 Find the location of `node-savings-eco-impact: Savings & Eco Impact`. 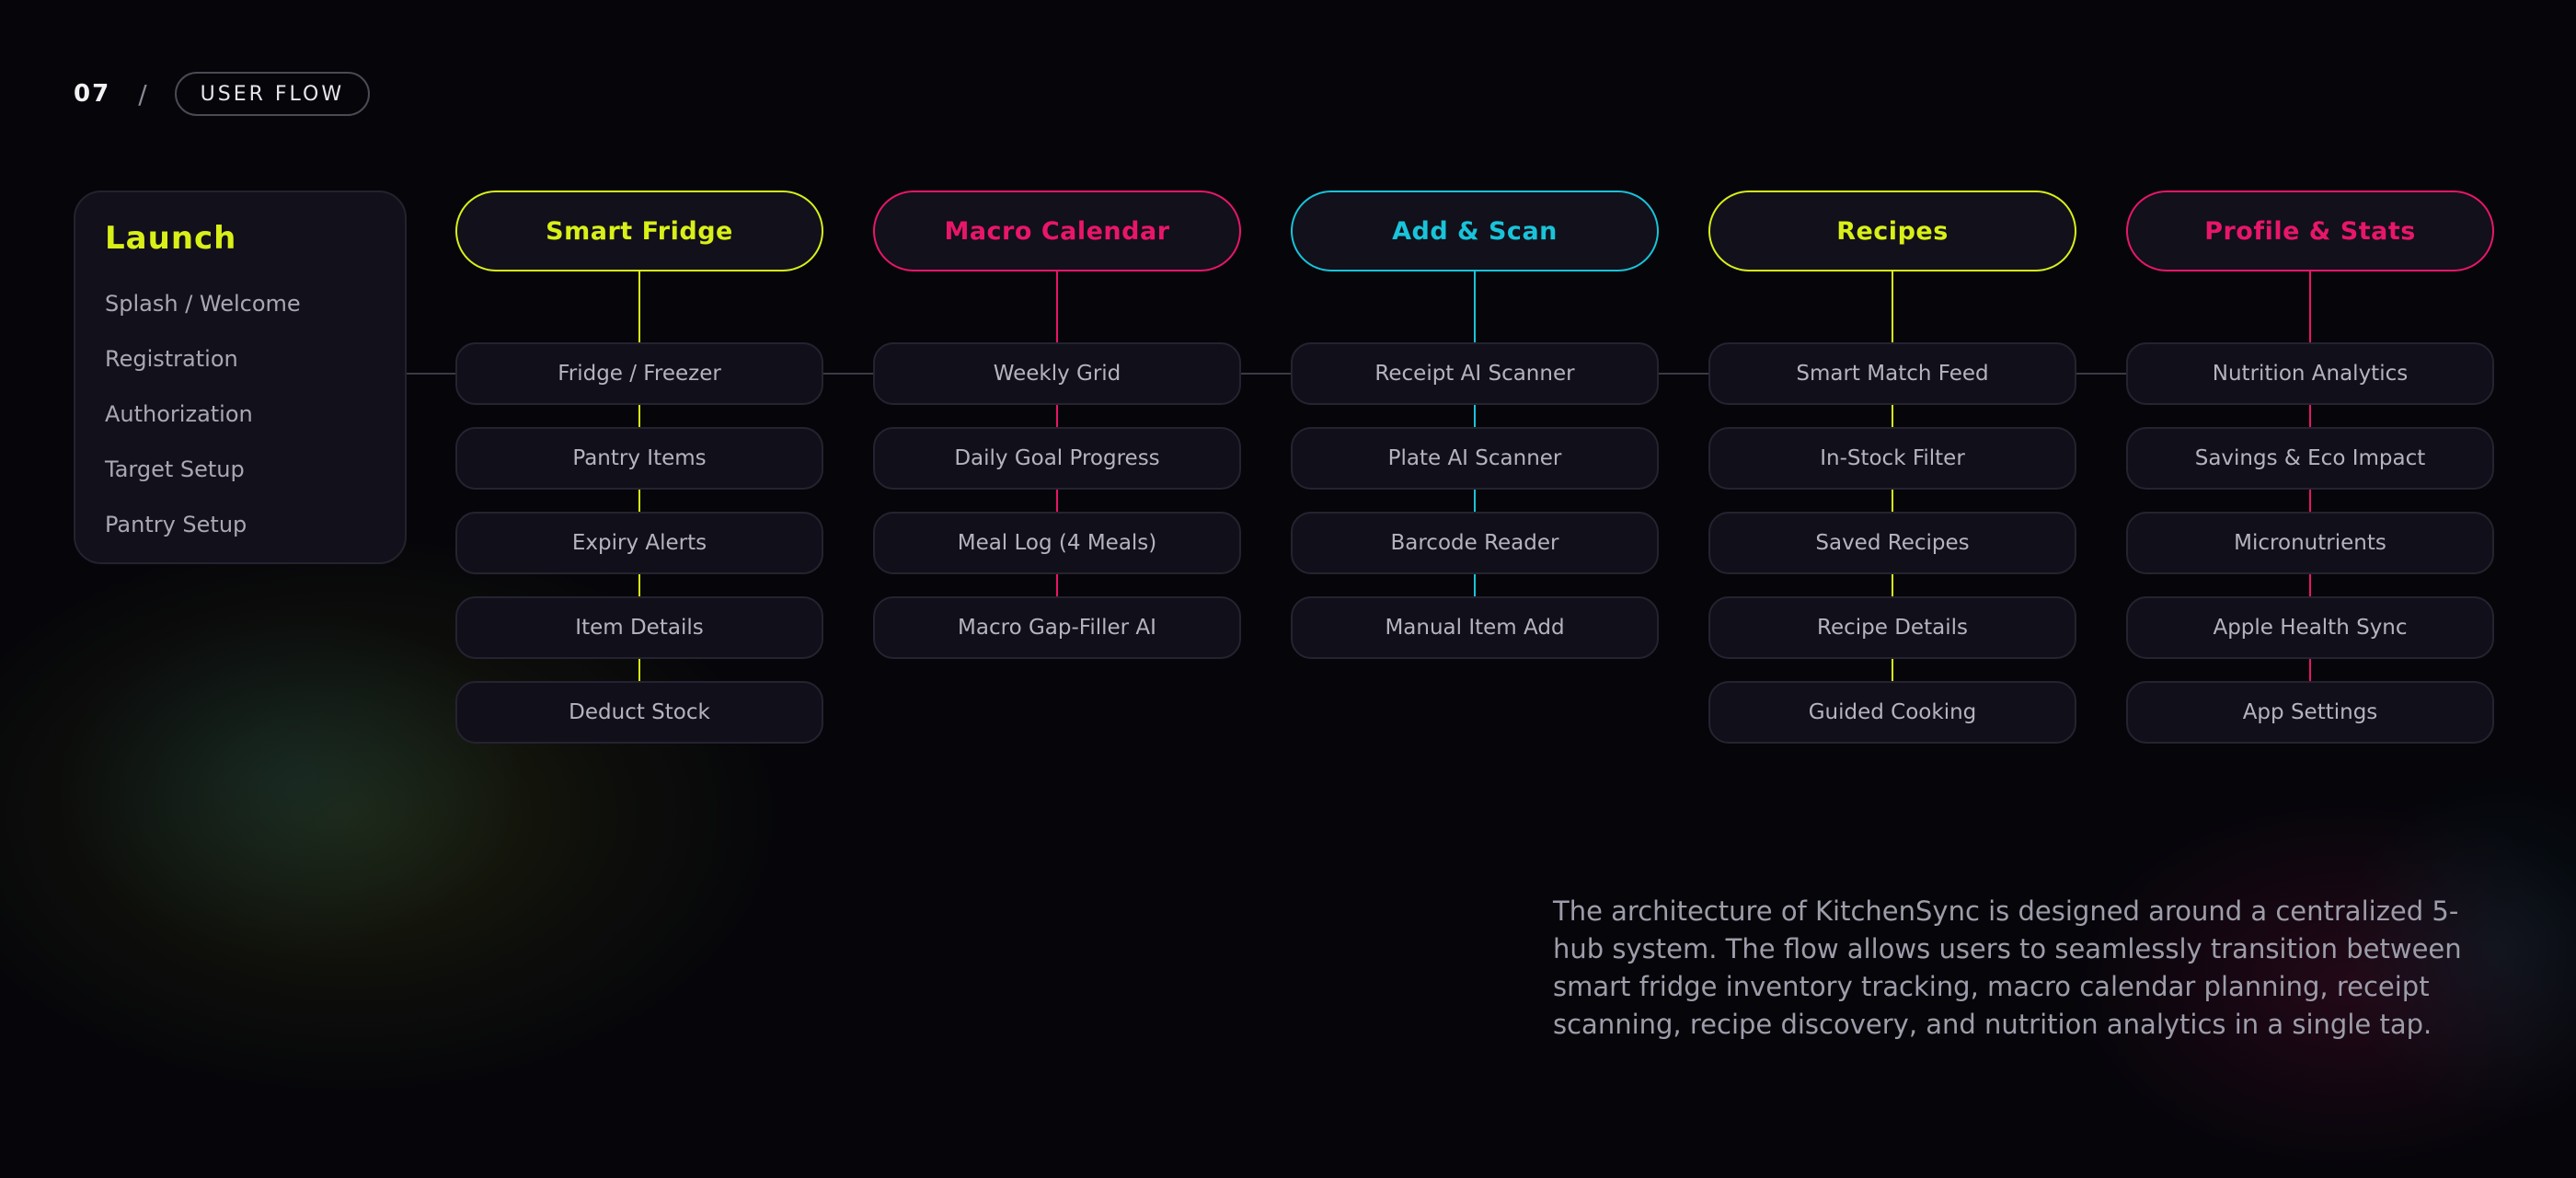

node-savings-eco-impact: Savings & Eco Impact is located at coordinates (2310, 458).